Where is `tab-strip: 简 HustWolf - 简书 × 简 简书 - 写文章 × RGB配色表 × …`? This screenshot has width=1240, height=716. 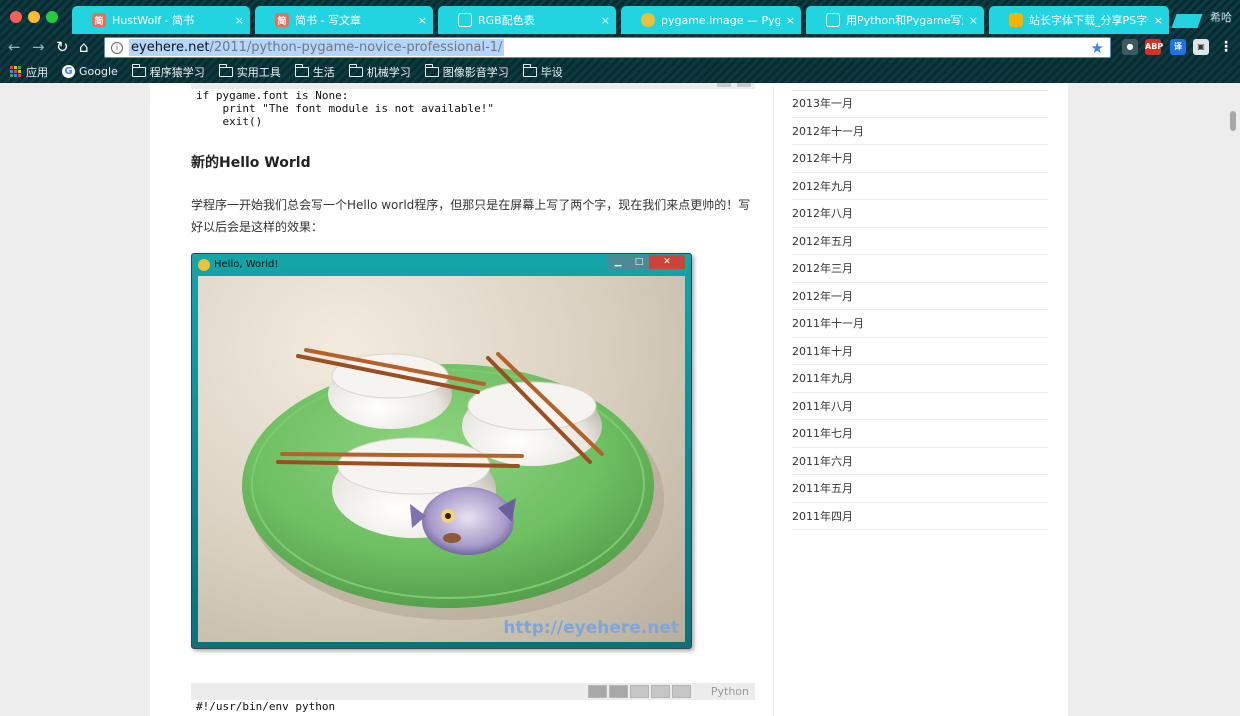
tab-strip: 简 HustWolf - 简书 × 简 简书 - 写文章 × RGB配色表 × … is located at coordinates (620, 17).